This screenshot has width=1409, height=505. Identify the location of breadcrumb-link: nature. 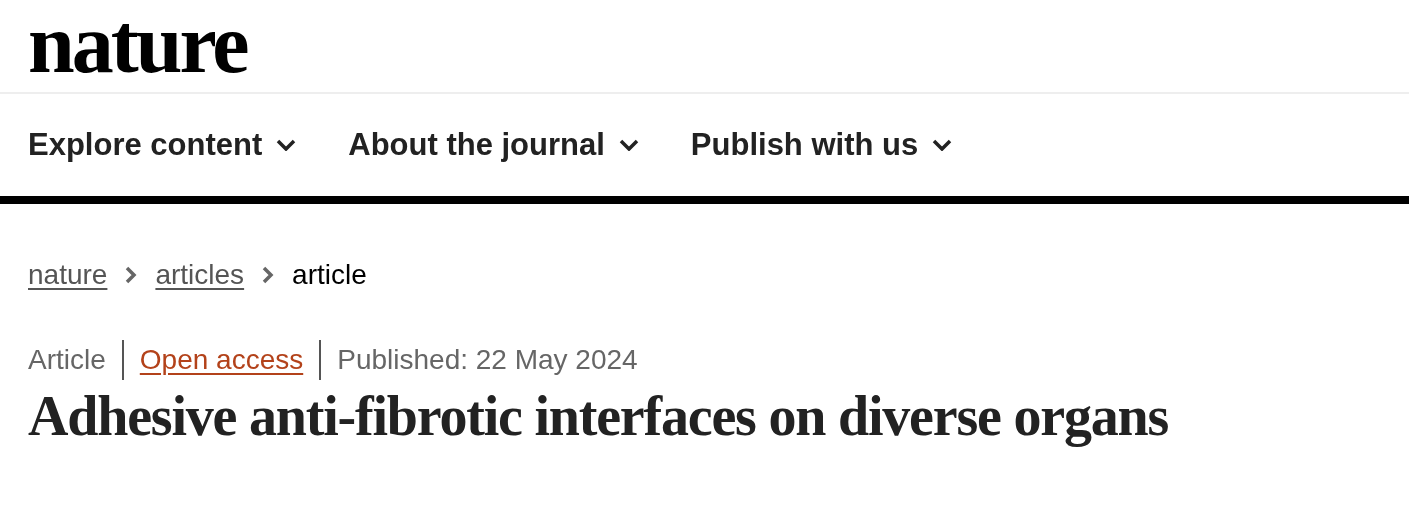
(68, 275).